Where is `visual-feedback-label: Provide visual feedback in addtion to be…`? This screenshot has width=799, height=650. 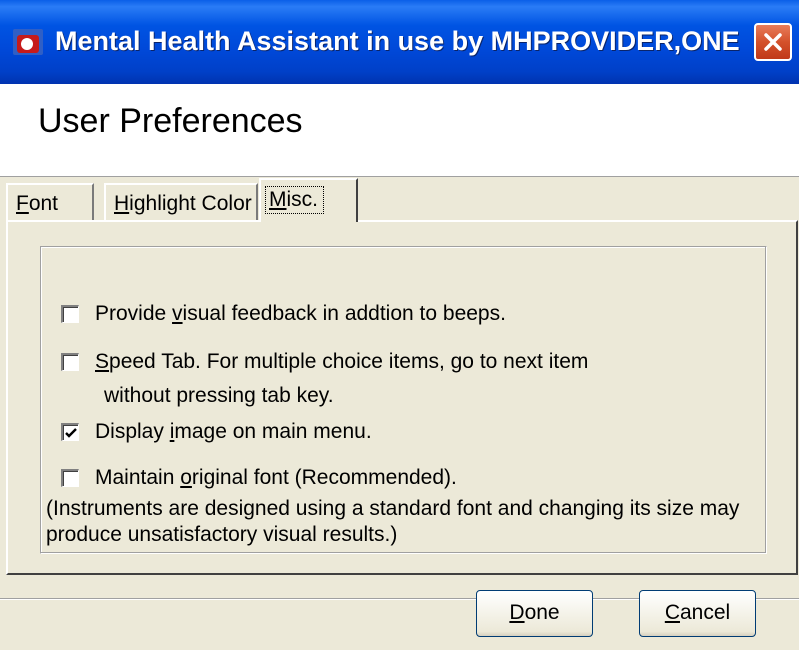 visual-feedback-label: Provide visual feedback in addtion to be… is located at coordinates (300, 313).